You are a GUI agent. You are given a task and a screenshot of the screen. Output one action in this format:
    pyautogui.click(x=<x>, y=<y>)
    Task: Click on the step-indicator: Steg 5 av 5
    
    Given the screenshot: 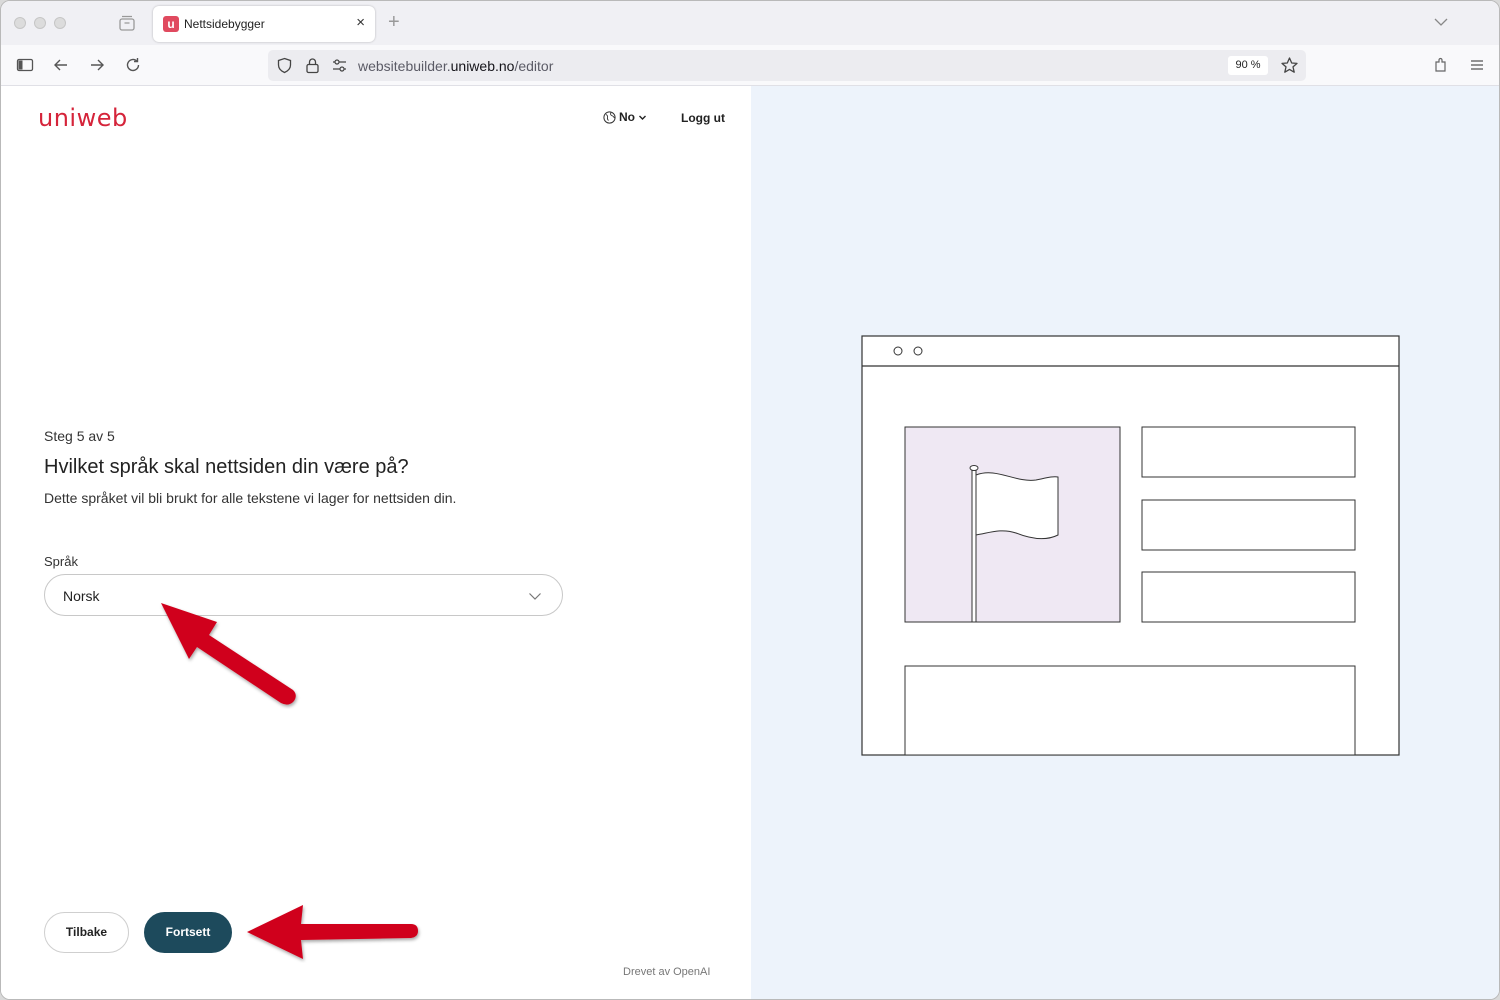 What is the action you would take?
    pyautogui.click(x=79, y=436)
    